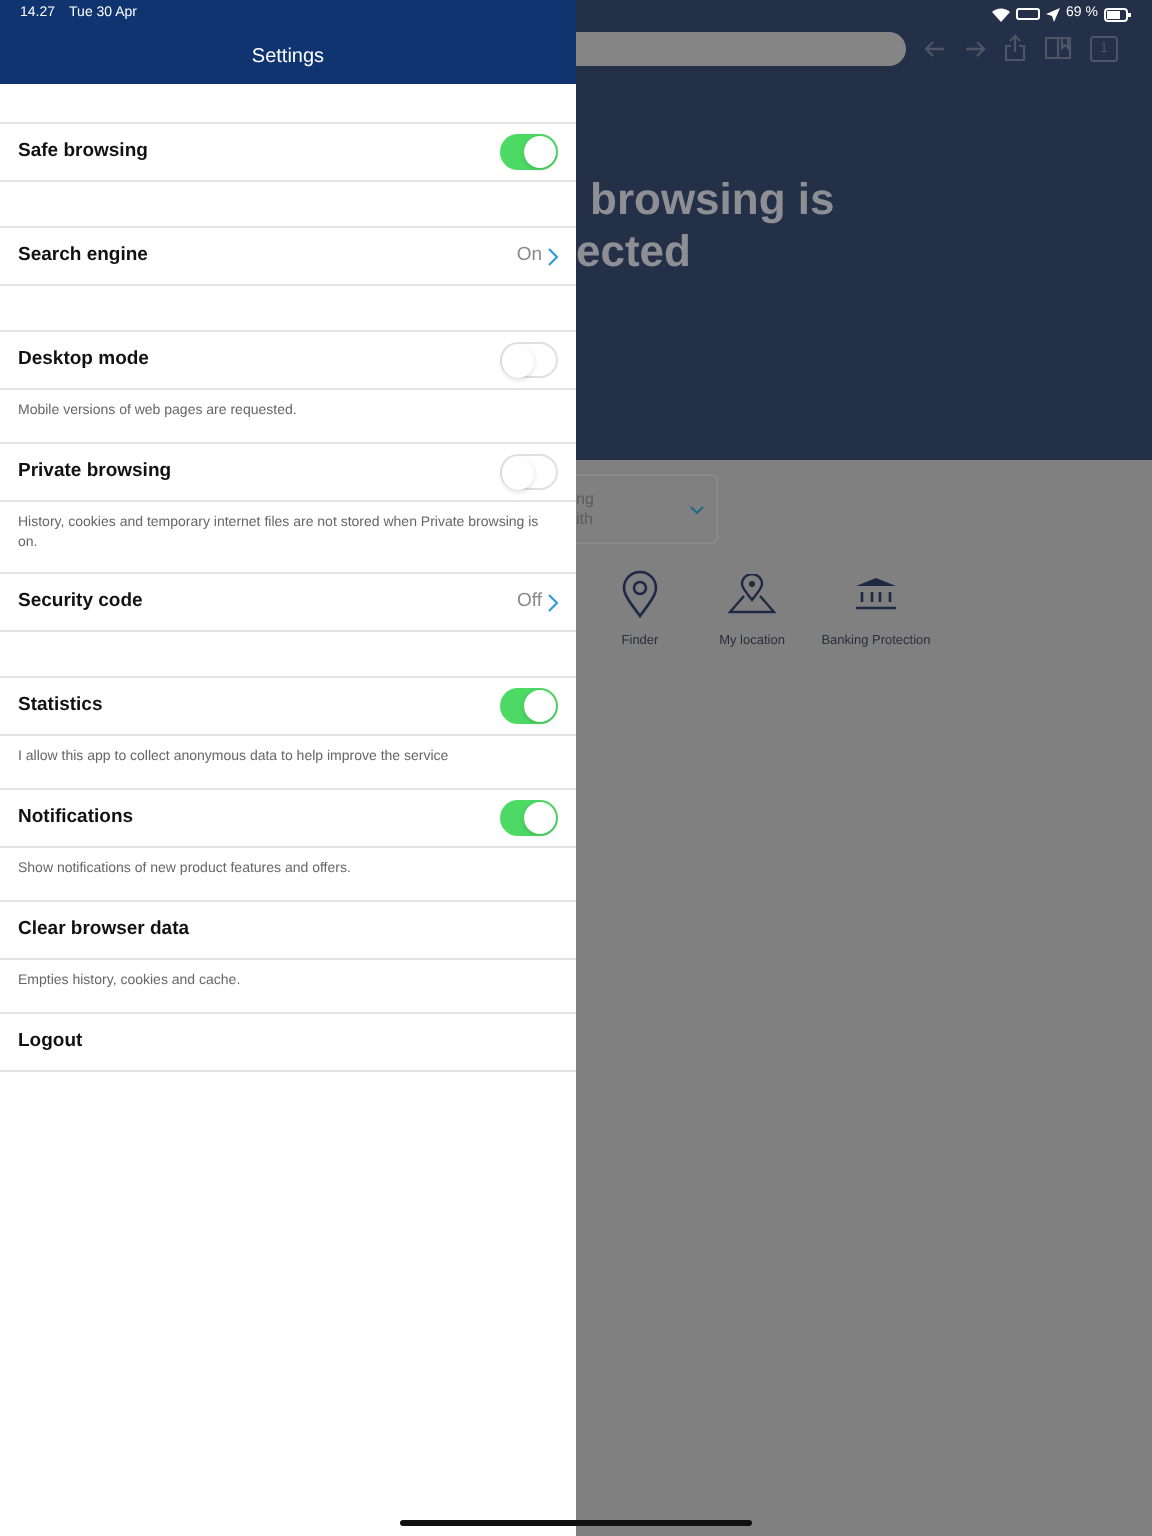  I want to click on wifi-icon, so click(1001, 14).